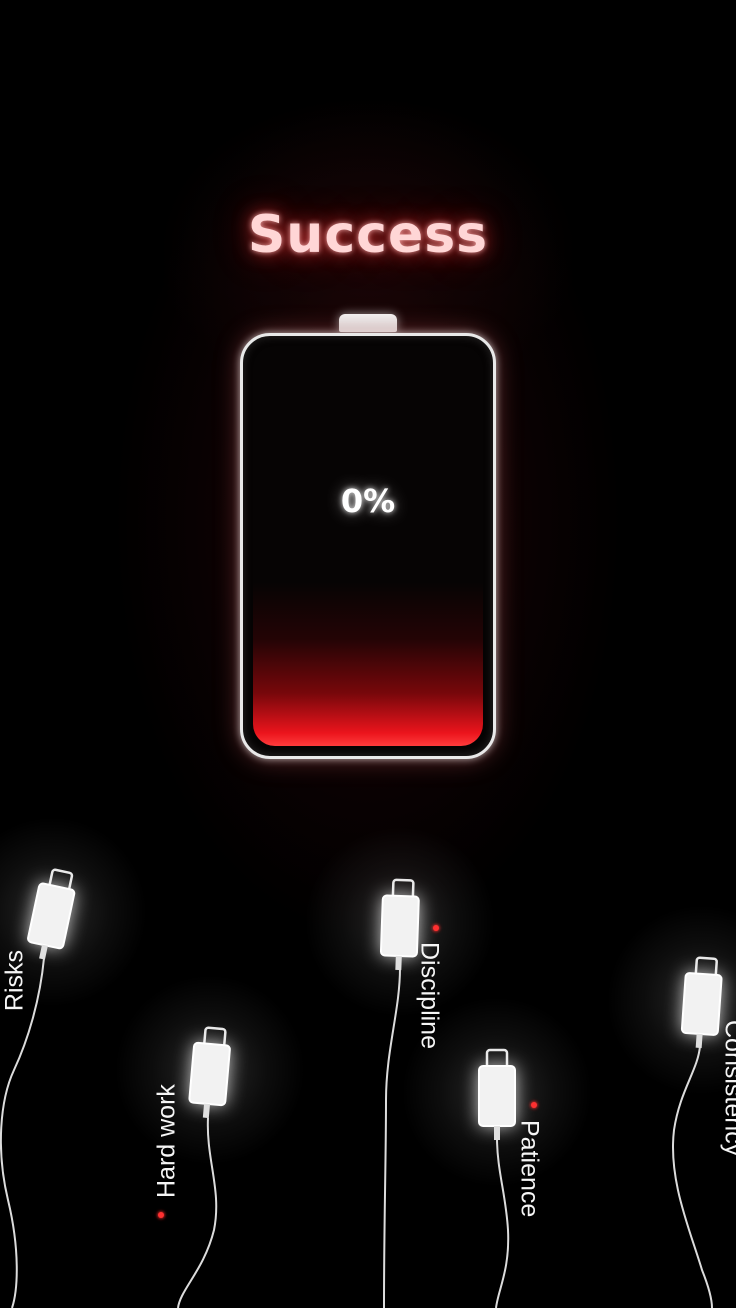 The width and height of the screenshot is (736, 1308). Describe the element at coordinates (497, 1096) in the screenshot. I see `charger-plug-patience` at that location.